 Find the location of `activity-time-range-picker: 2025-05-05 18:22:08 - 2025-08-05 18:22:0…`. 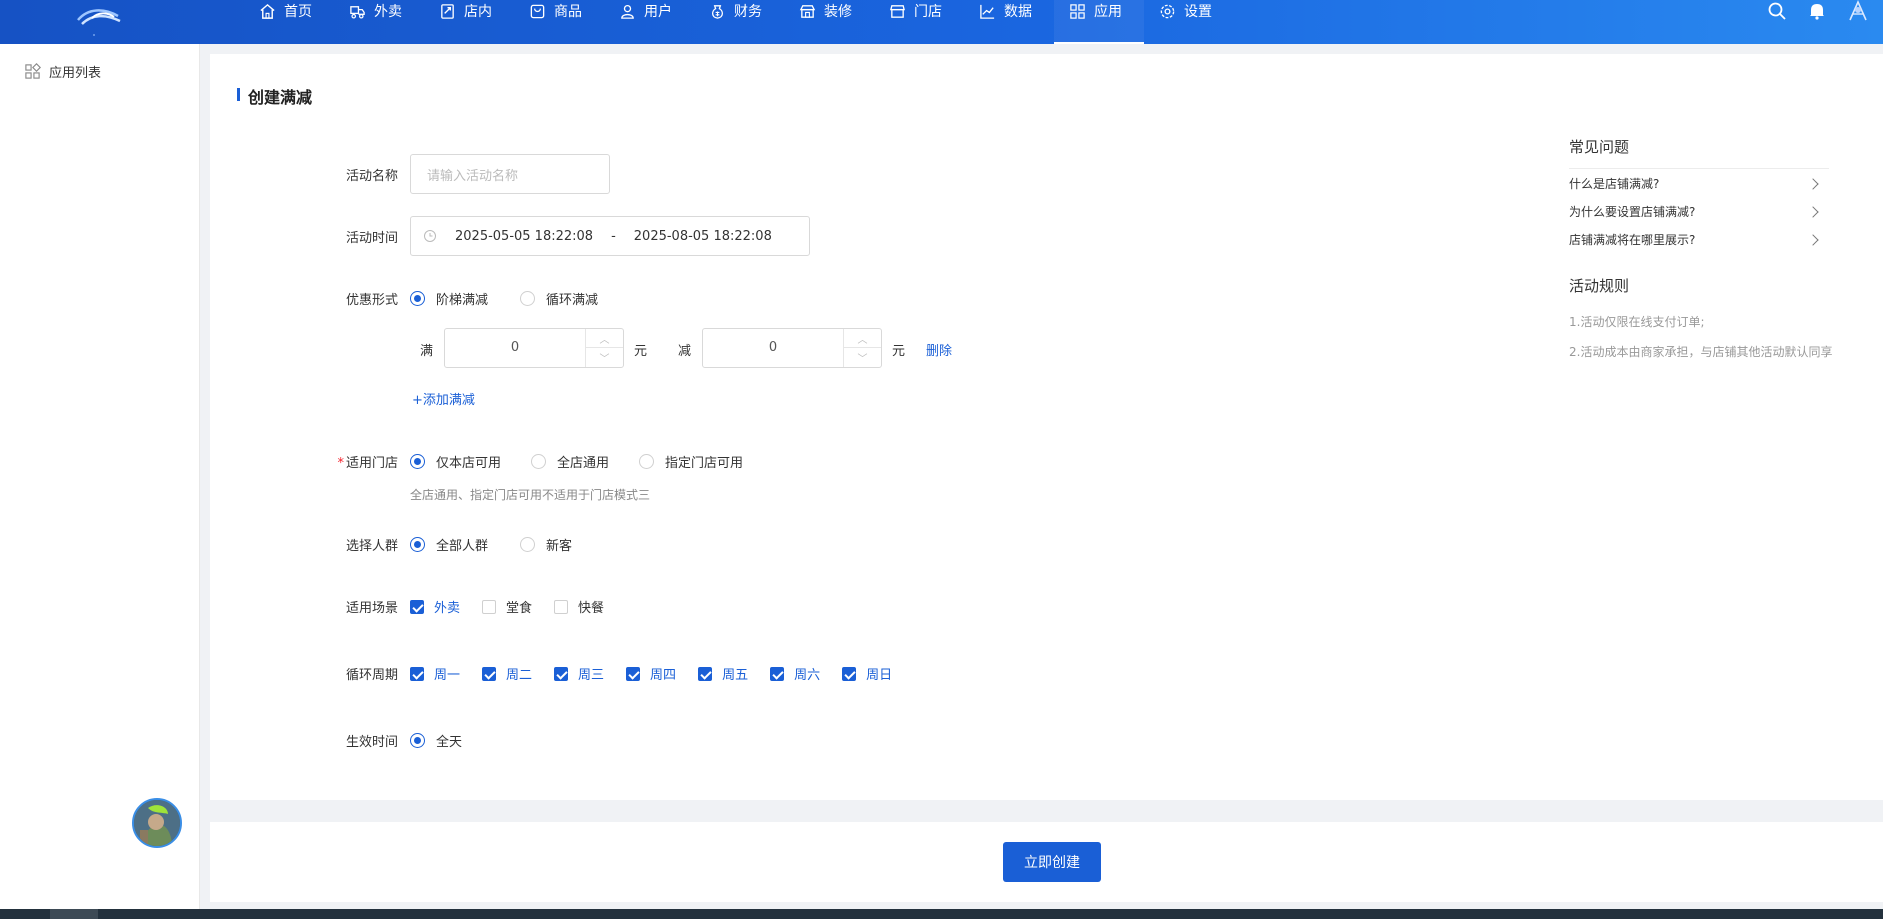

activity-time-range-picker: 2025-05-05 18:22:08 - 2025-08-05 18:22:0… is located at coordinates (610, 236).